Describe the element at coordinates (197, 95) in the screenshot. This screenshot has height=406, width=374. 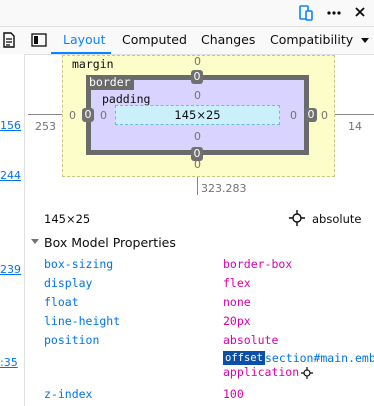
I see `padding-top-value: 0` at that location.